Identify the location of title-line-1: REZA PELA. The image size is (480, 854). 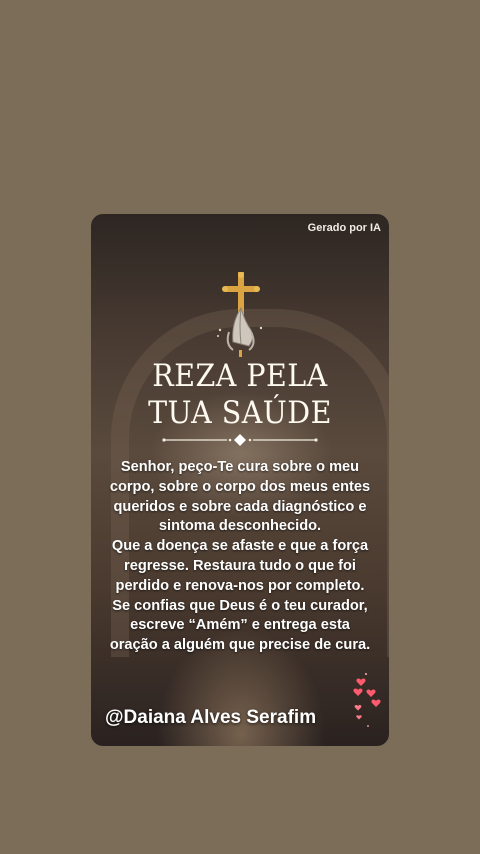
(240, 376).